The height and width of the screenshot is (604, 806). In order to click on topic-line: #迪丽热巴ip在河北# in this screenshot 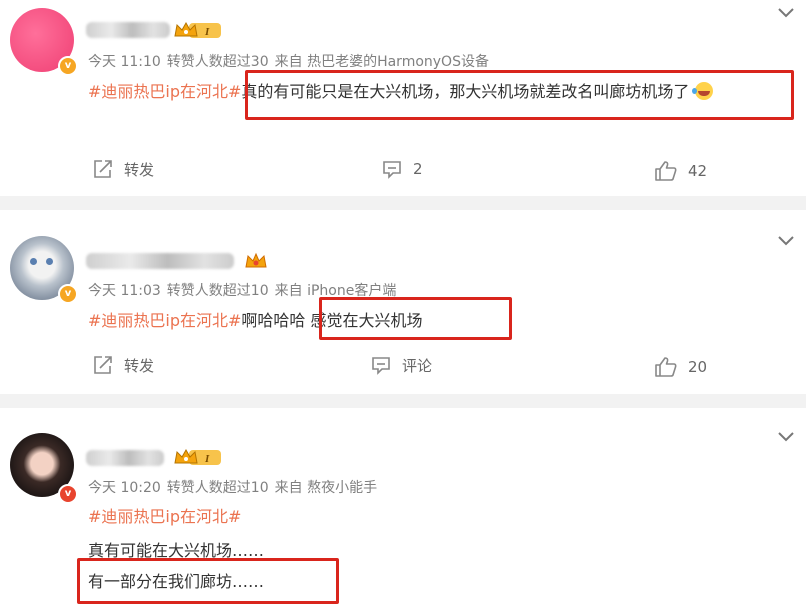, I will do `click(164, 515)`.